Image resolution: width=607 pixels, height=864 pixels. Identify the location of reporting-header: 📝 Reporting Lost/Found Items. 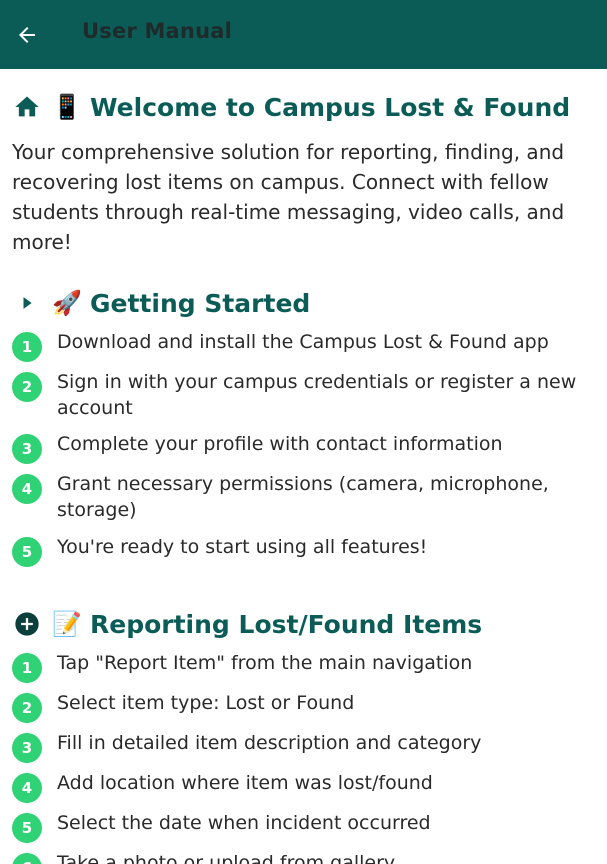
(247, 624).